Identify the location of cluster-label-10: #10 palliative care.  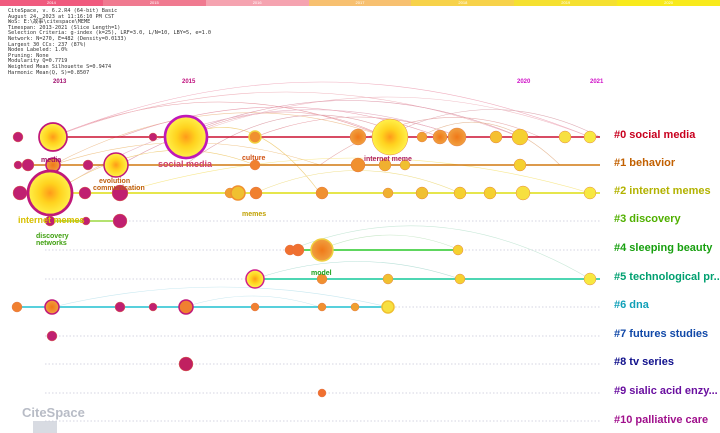
(661, 420).